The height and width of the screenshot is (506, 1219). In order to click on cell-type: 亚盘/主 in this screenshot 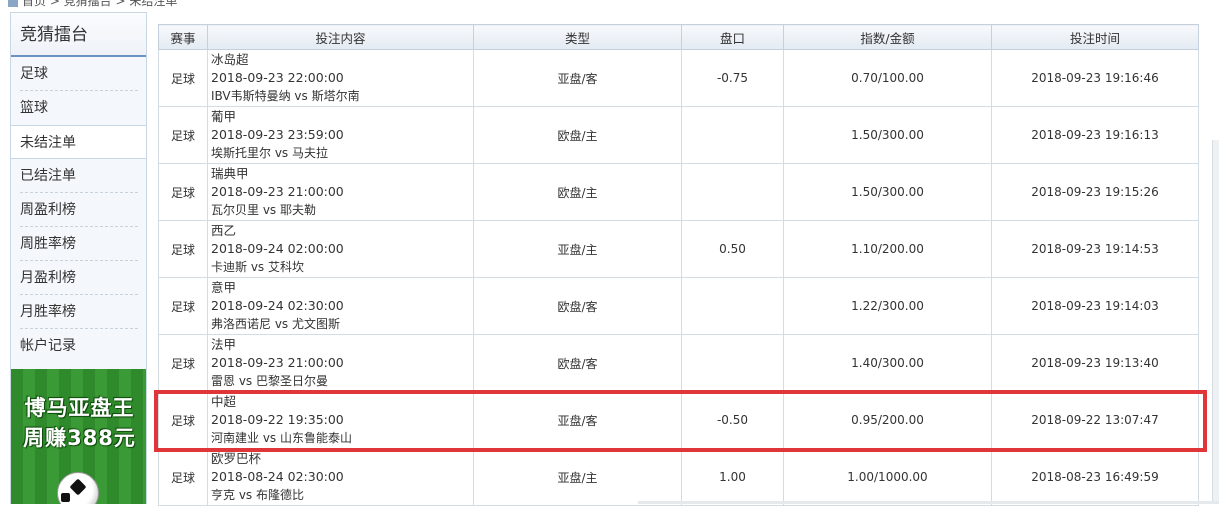, I will do `click(577, 477)`.